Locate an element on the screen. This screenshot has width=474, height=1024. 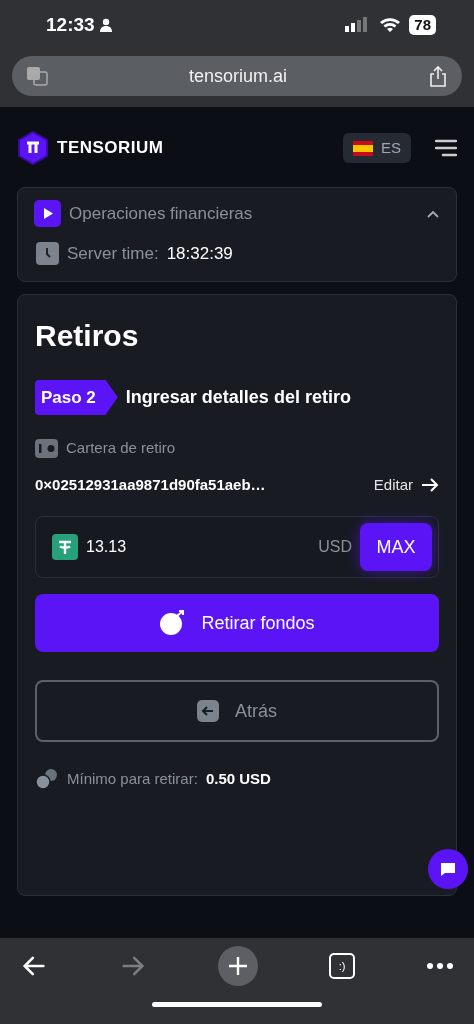
amount-value: 13.13 is located at coordinates (106, 547).